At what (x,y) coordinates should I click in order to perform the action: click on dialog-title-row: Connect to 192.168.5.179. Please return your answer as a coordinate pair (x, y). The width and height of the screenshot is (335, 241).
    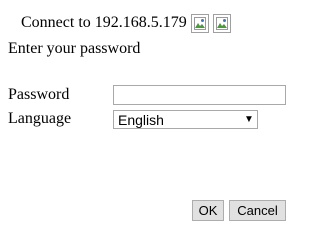
    Looking at the image, I should click on (126, 23).